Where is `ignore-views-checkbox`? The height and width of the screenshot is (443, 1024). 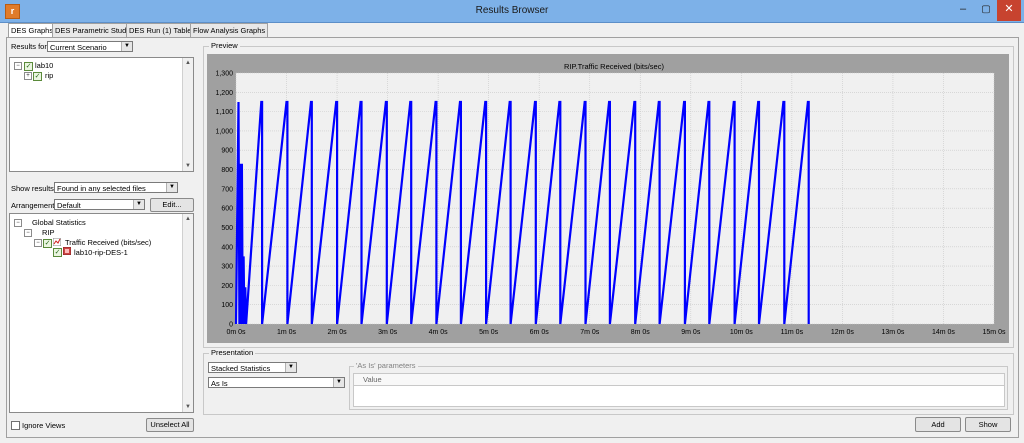 ignore-views-checkbox is located at coordinates (15, 425).